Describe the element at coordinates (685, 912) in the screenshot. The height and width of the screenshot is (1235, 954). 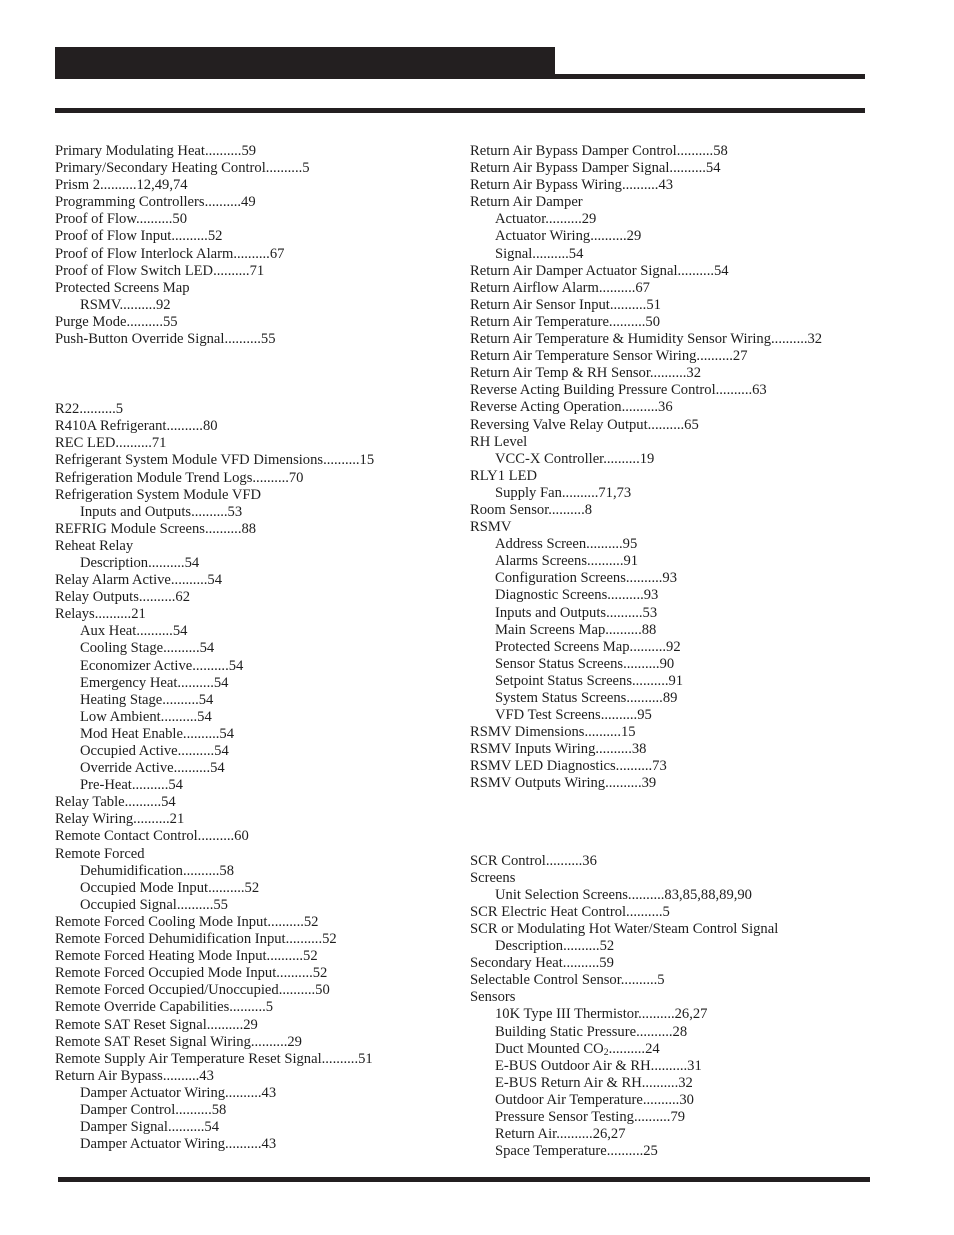
I see `index-entry: SCR Electric Heat Control..........5` at that location.